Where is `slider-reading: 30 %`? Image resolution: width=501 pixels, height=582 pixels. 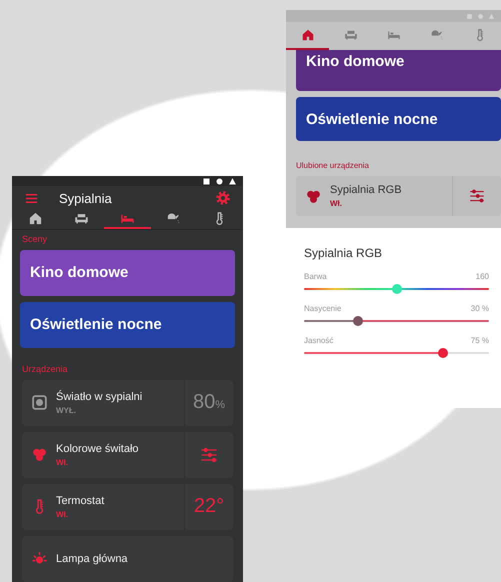
slider-reading: 30 % is located at coordinates (479, 308).